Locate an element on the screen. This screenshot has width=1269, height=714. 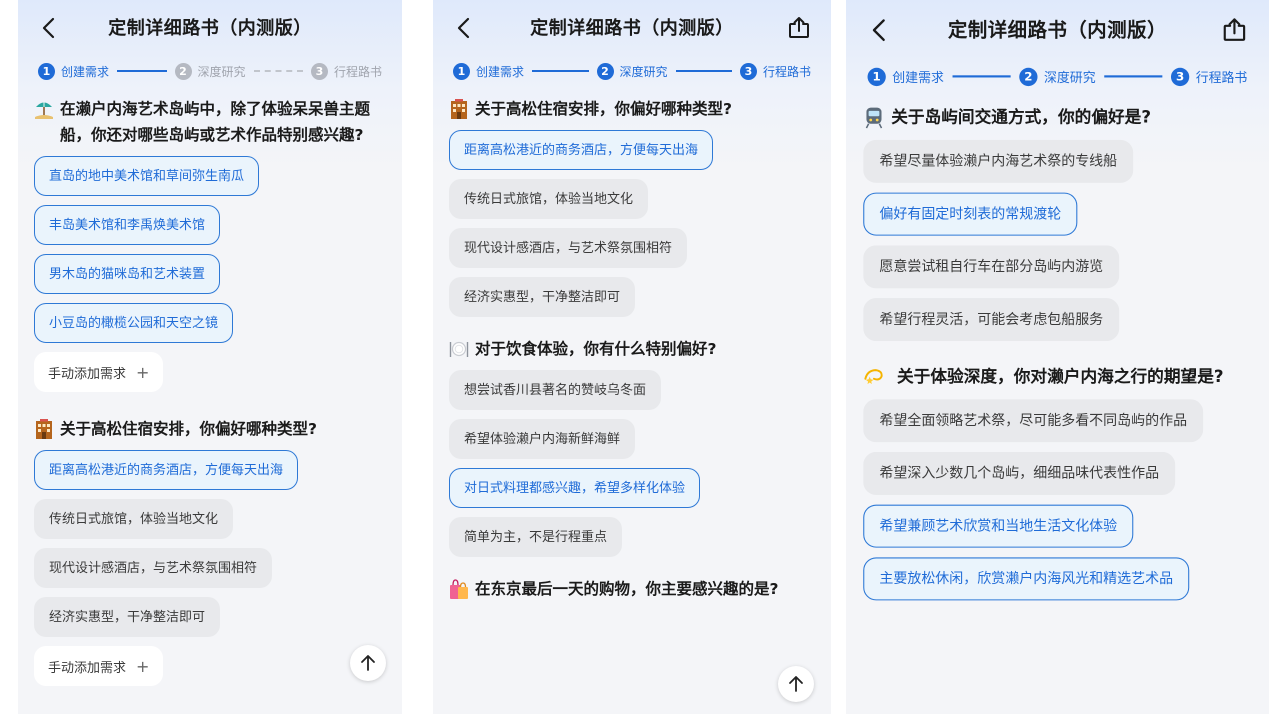
dizzy-star-icon is located at coordinates (873, 377).